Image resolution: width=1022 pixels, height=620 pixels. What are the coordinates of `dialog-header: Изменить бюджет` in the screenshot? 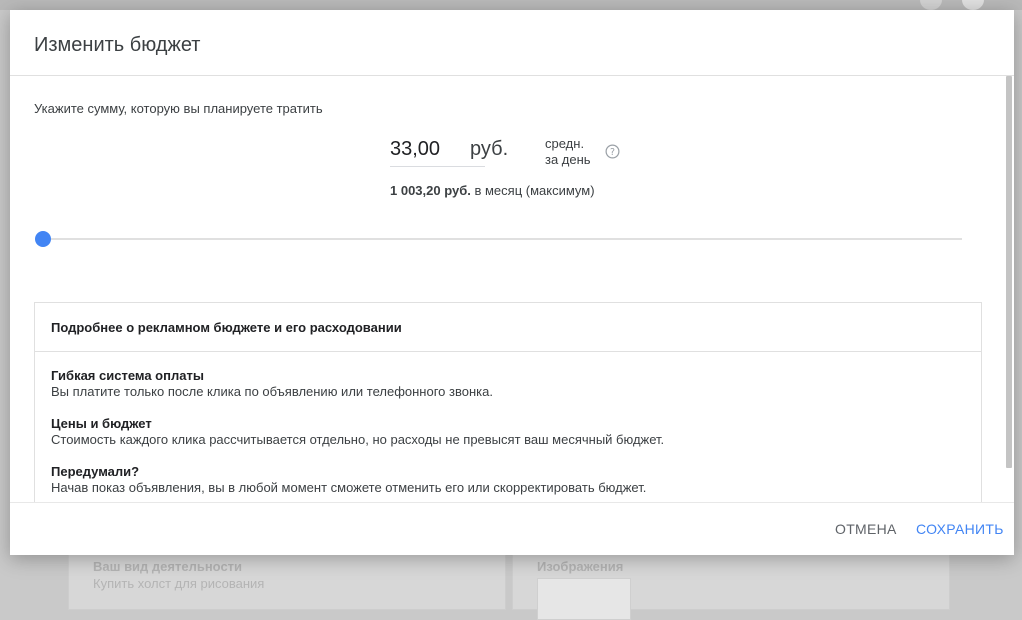 It's located at (512, 43).